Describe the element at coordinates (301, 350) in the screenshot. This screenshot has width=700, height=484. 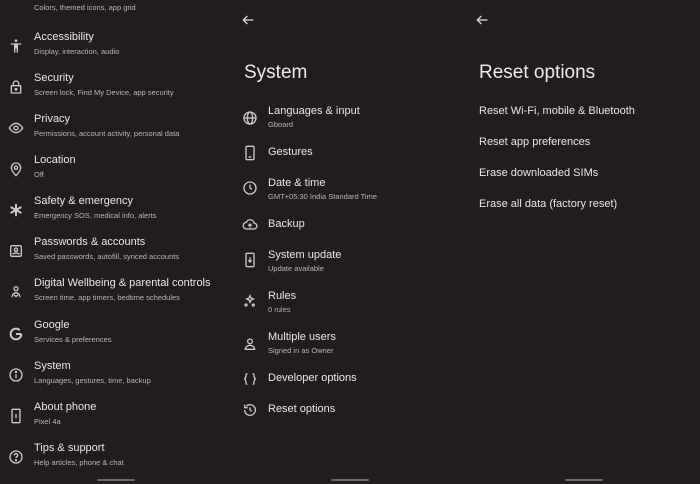
I see `system-item-subtitle: Signed in as Owner` at that location.